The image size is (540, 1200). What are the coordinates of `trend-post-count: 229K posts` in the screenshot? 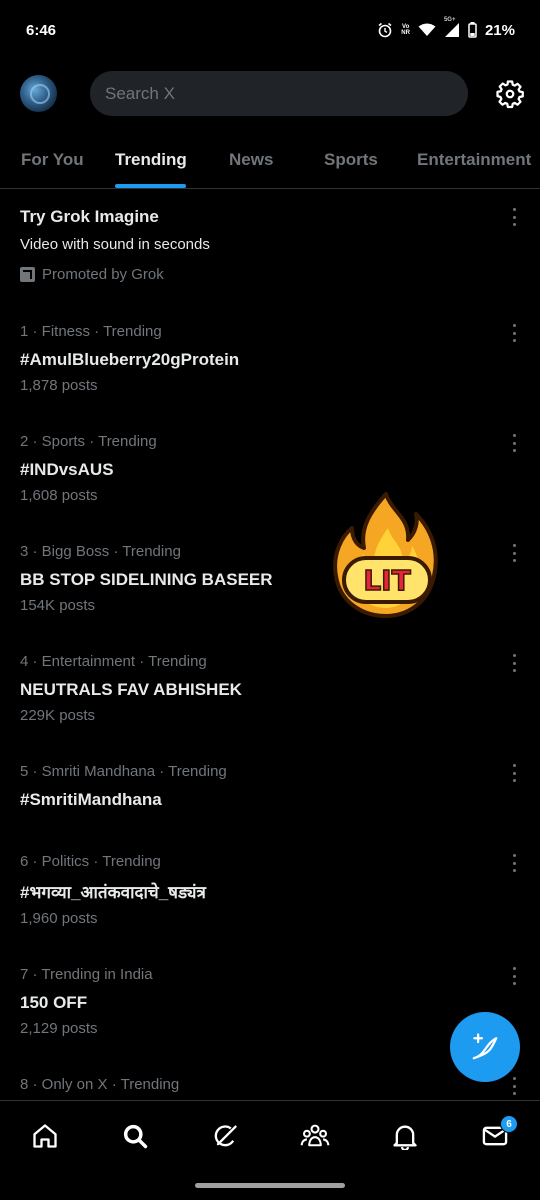 It's located at (58, 715).